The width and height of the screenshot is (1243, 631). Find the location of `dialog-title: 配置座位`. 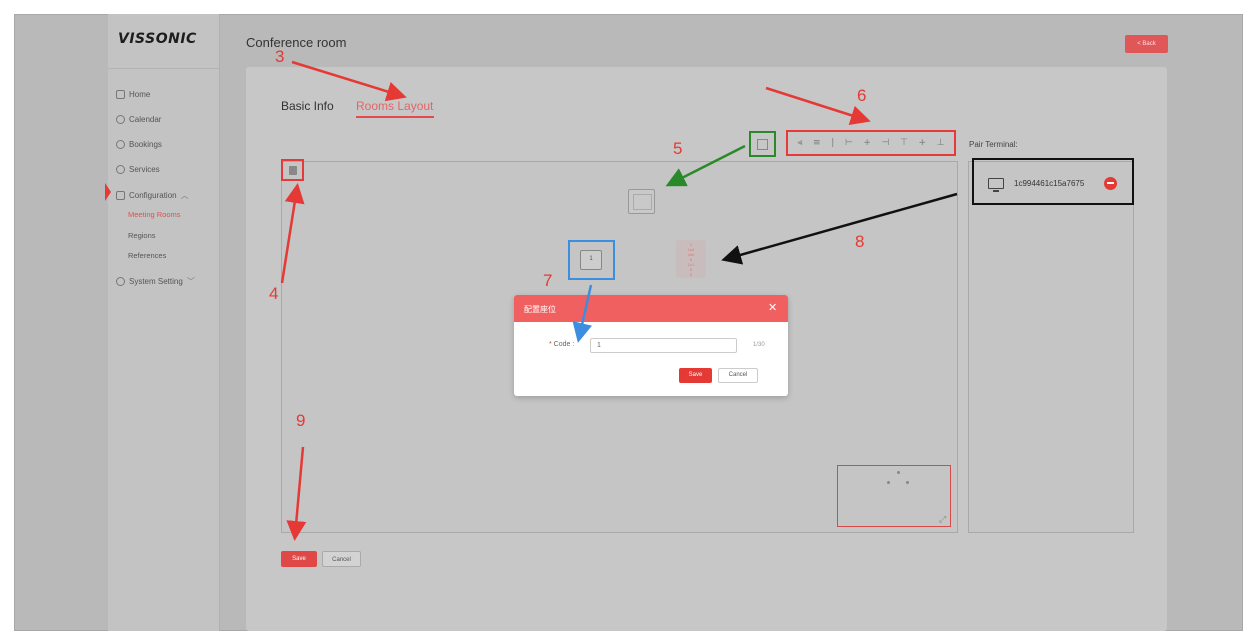

dialog-title: 配置座位 is located at coordinates (540, 309).